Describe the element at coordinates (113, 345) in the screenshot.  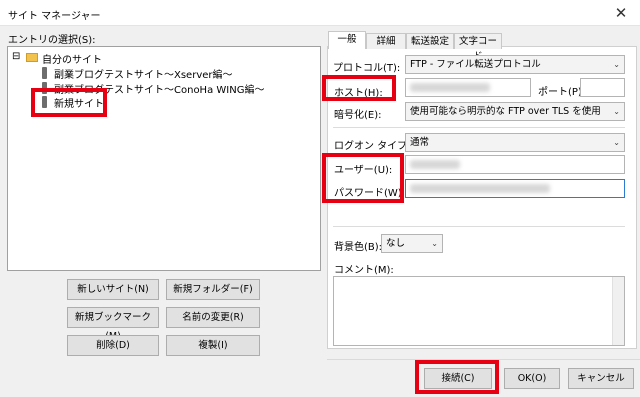
I see `delete-button: 削除(D)` at that location.